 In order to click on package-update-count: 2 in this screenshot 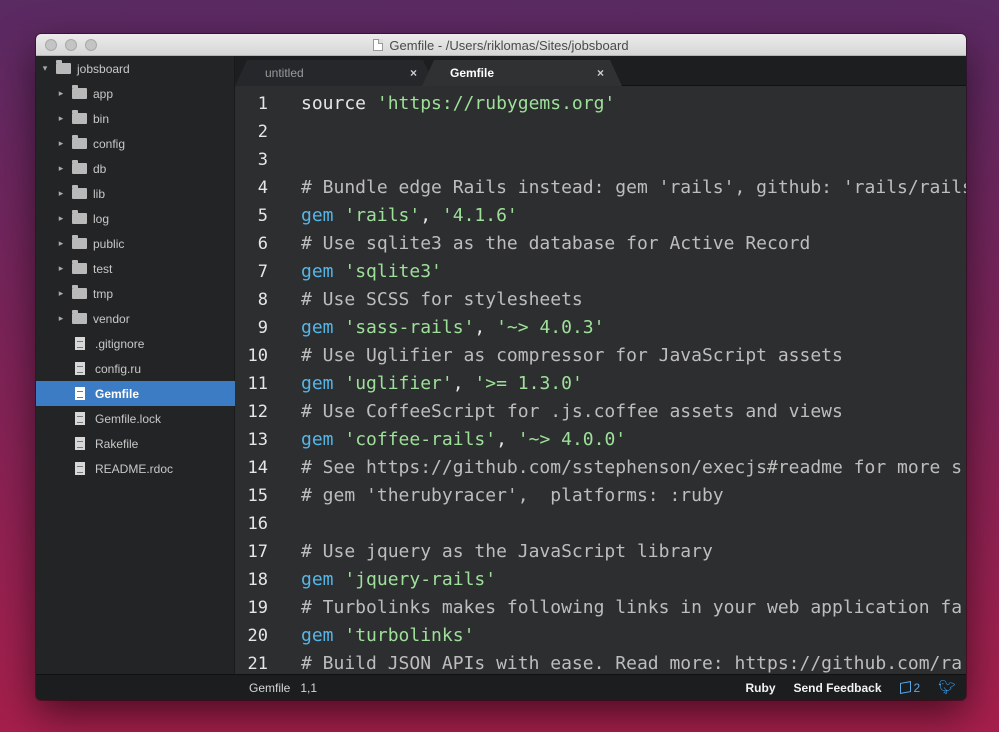, I will do `click(917, 687)`.